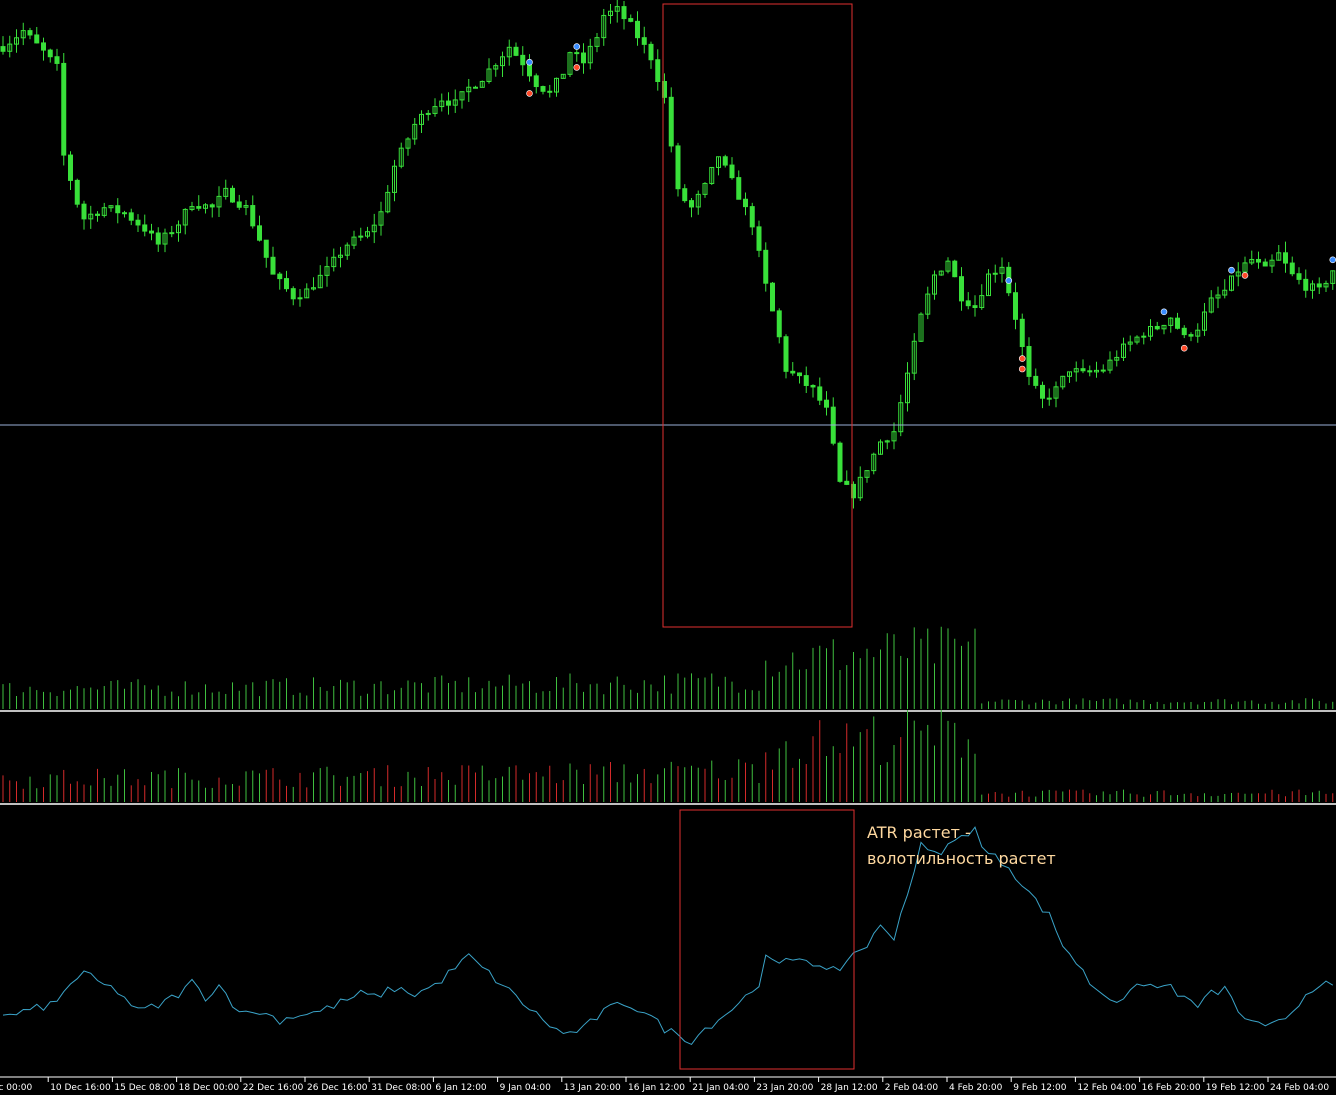  I want to click on time-axis-label: 24 Feb 04:00, so click(1299, 1088).